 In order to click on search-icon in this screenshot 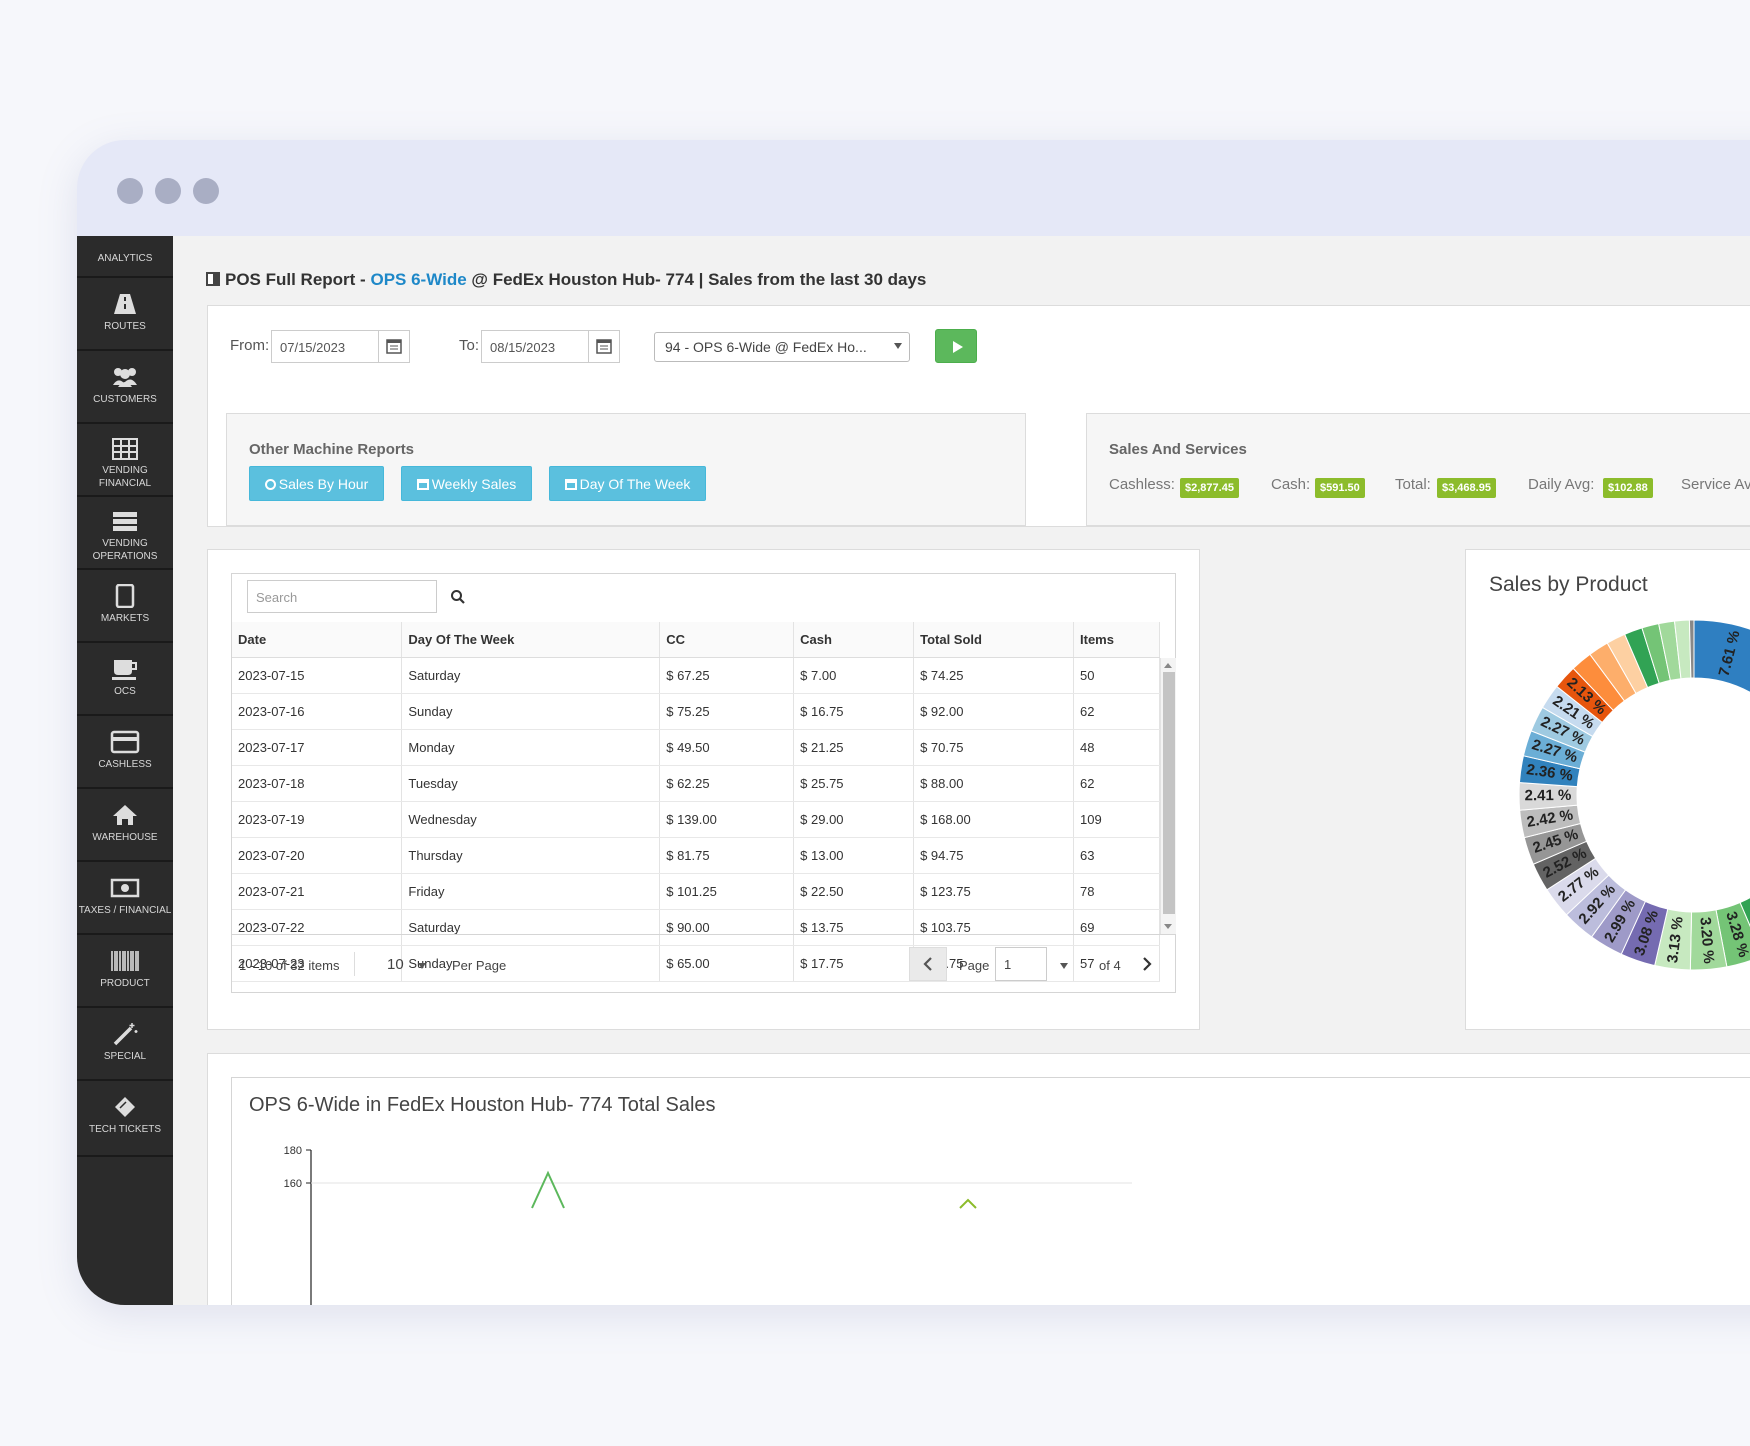, I will do `click(458, 597)`.